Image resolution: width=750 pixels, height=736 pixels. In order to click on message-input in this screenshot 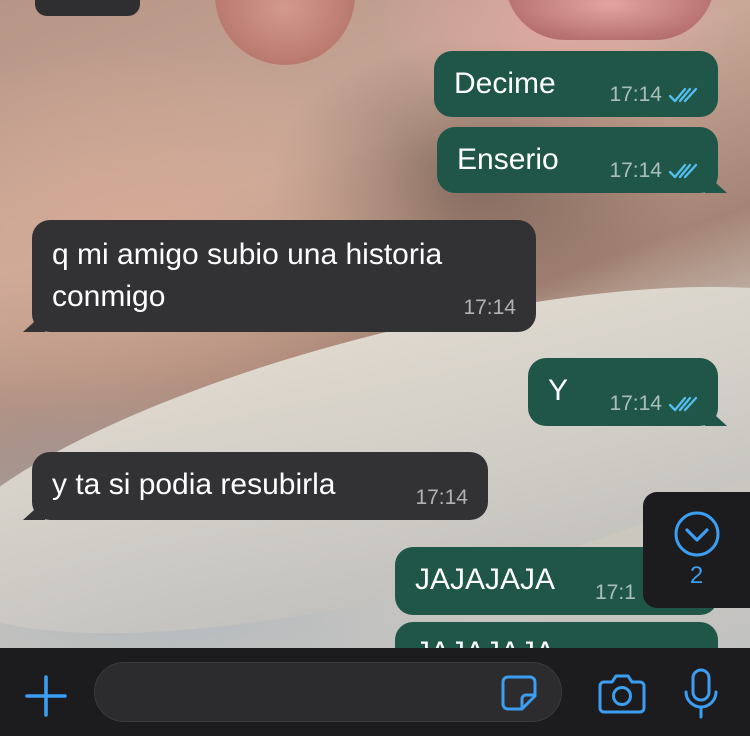, I will do `click(328, 692)`.